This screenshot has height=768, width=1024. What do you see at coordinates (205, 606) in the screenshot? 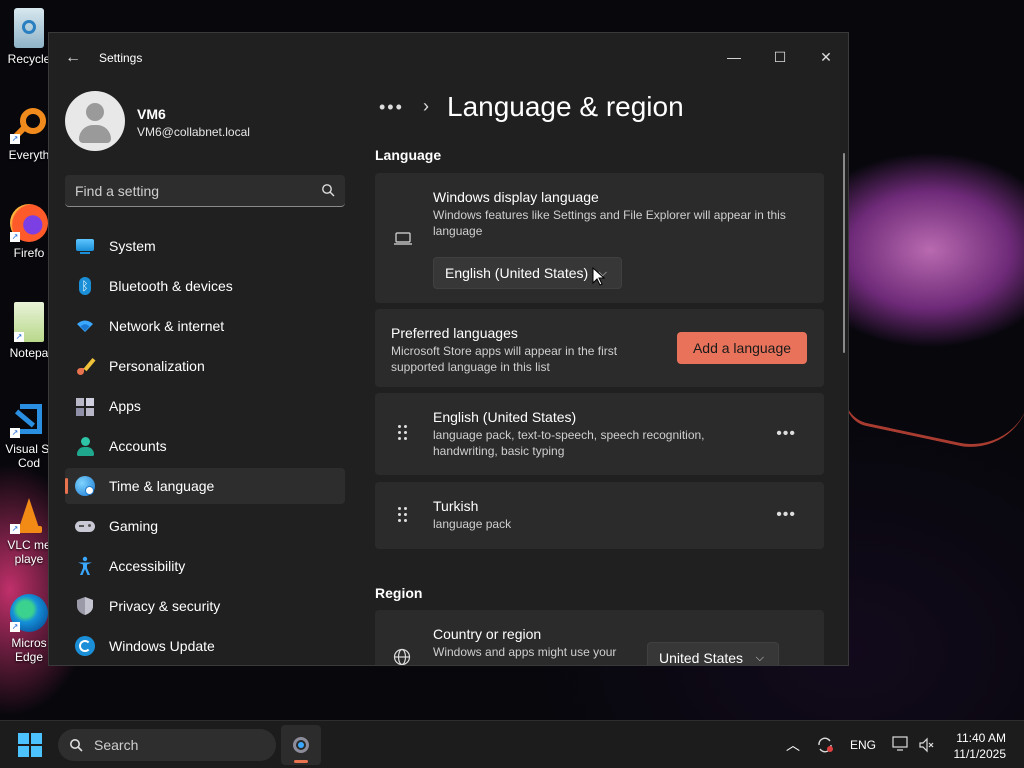
I see `sidebar-item-privacy: Privacy & security` at bounding box center [205, 606].